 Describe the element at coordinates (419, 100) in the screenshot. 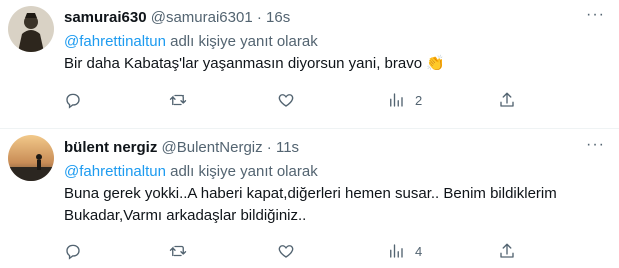

I see `views-count: 2` at that location.